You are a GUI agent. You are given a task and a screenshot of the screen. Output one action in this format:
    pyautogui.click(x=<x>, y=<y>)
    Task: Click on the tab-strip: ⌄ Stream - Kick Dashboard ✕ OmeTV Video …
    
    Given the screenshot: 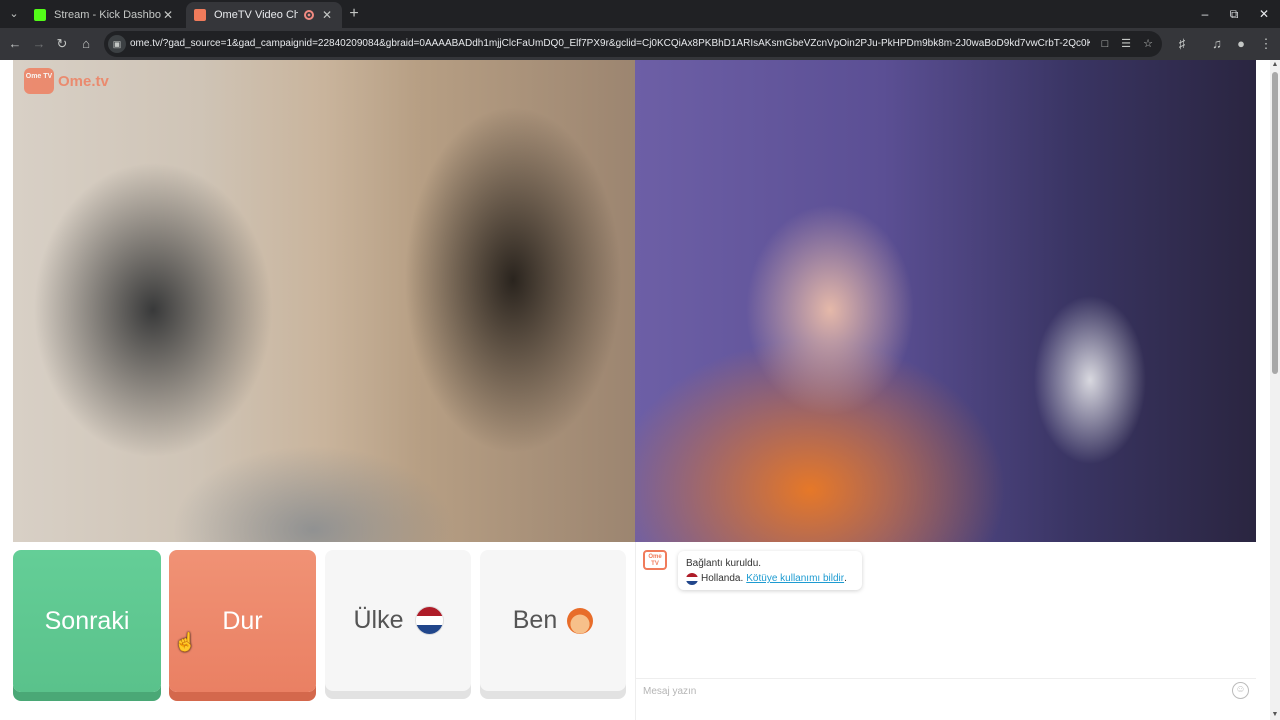 What is the action you would take?
    pyautogui.click(x=640, y=14)
    